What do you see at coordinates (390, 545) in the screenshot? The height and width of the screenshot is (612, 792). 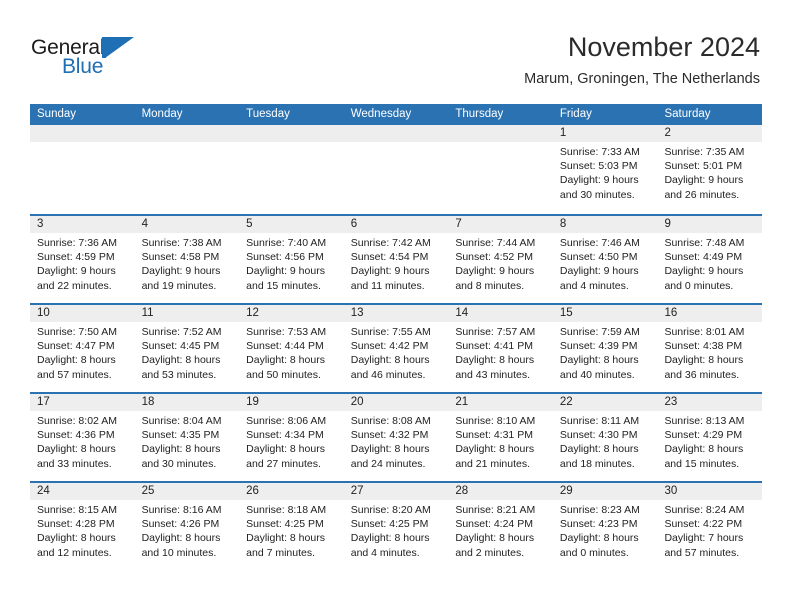 I see `daylight-text: Daylight: 8 hours and 4 minutes.` at bounding box center [390, 545].